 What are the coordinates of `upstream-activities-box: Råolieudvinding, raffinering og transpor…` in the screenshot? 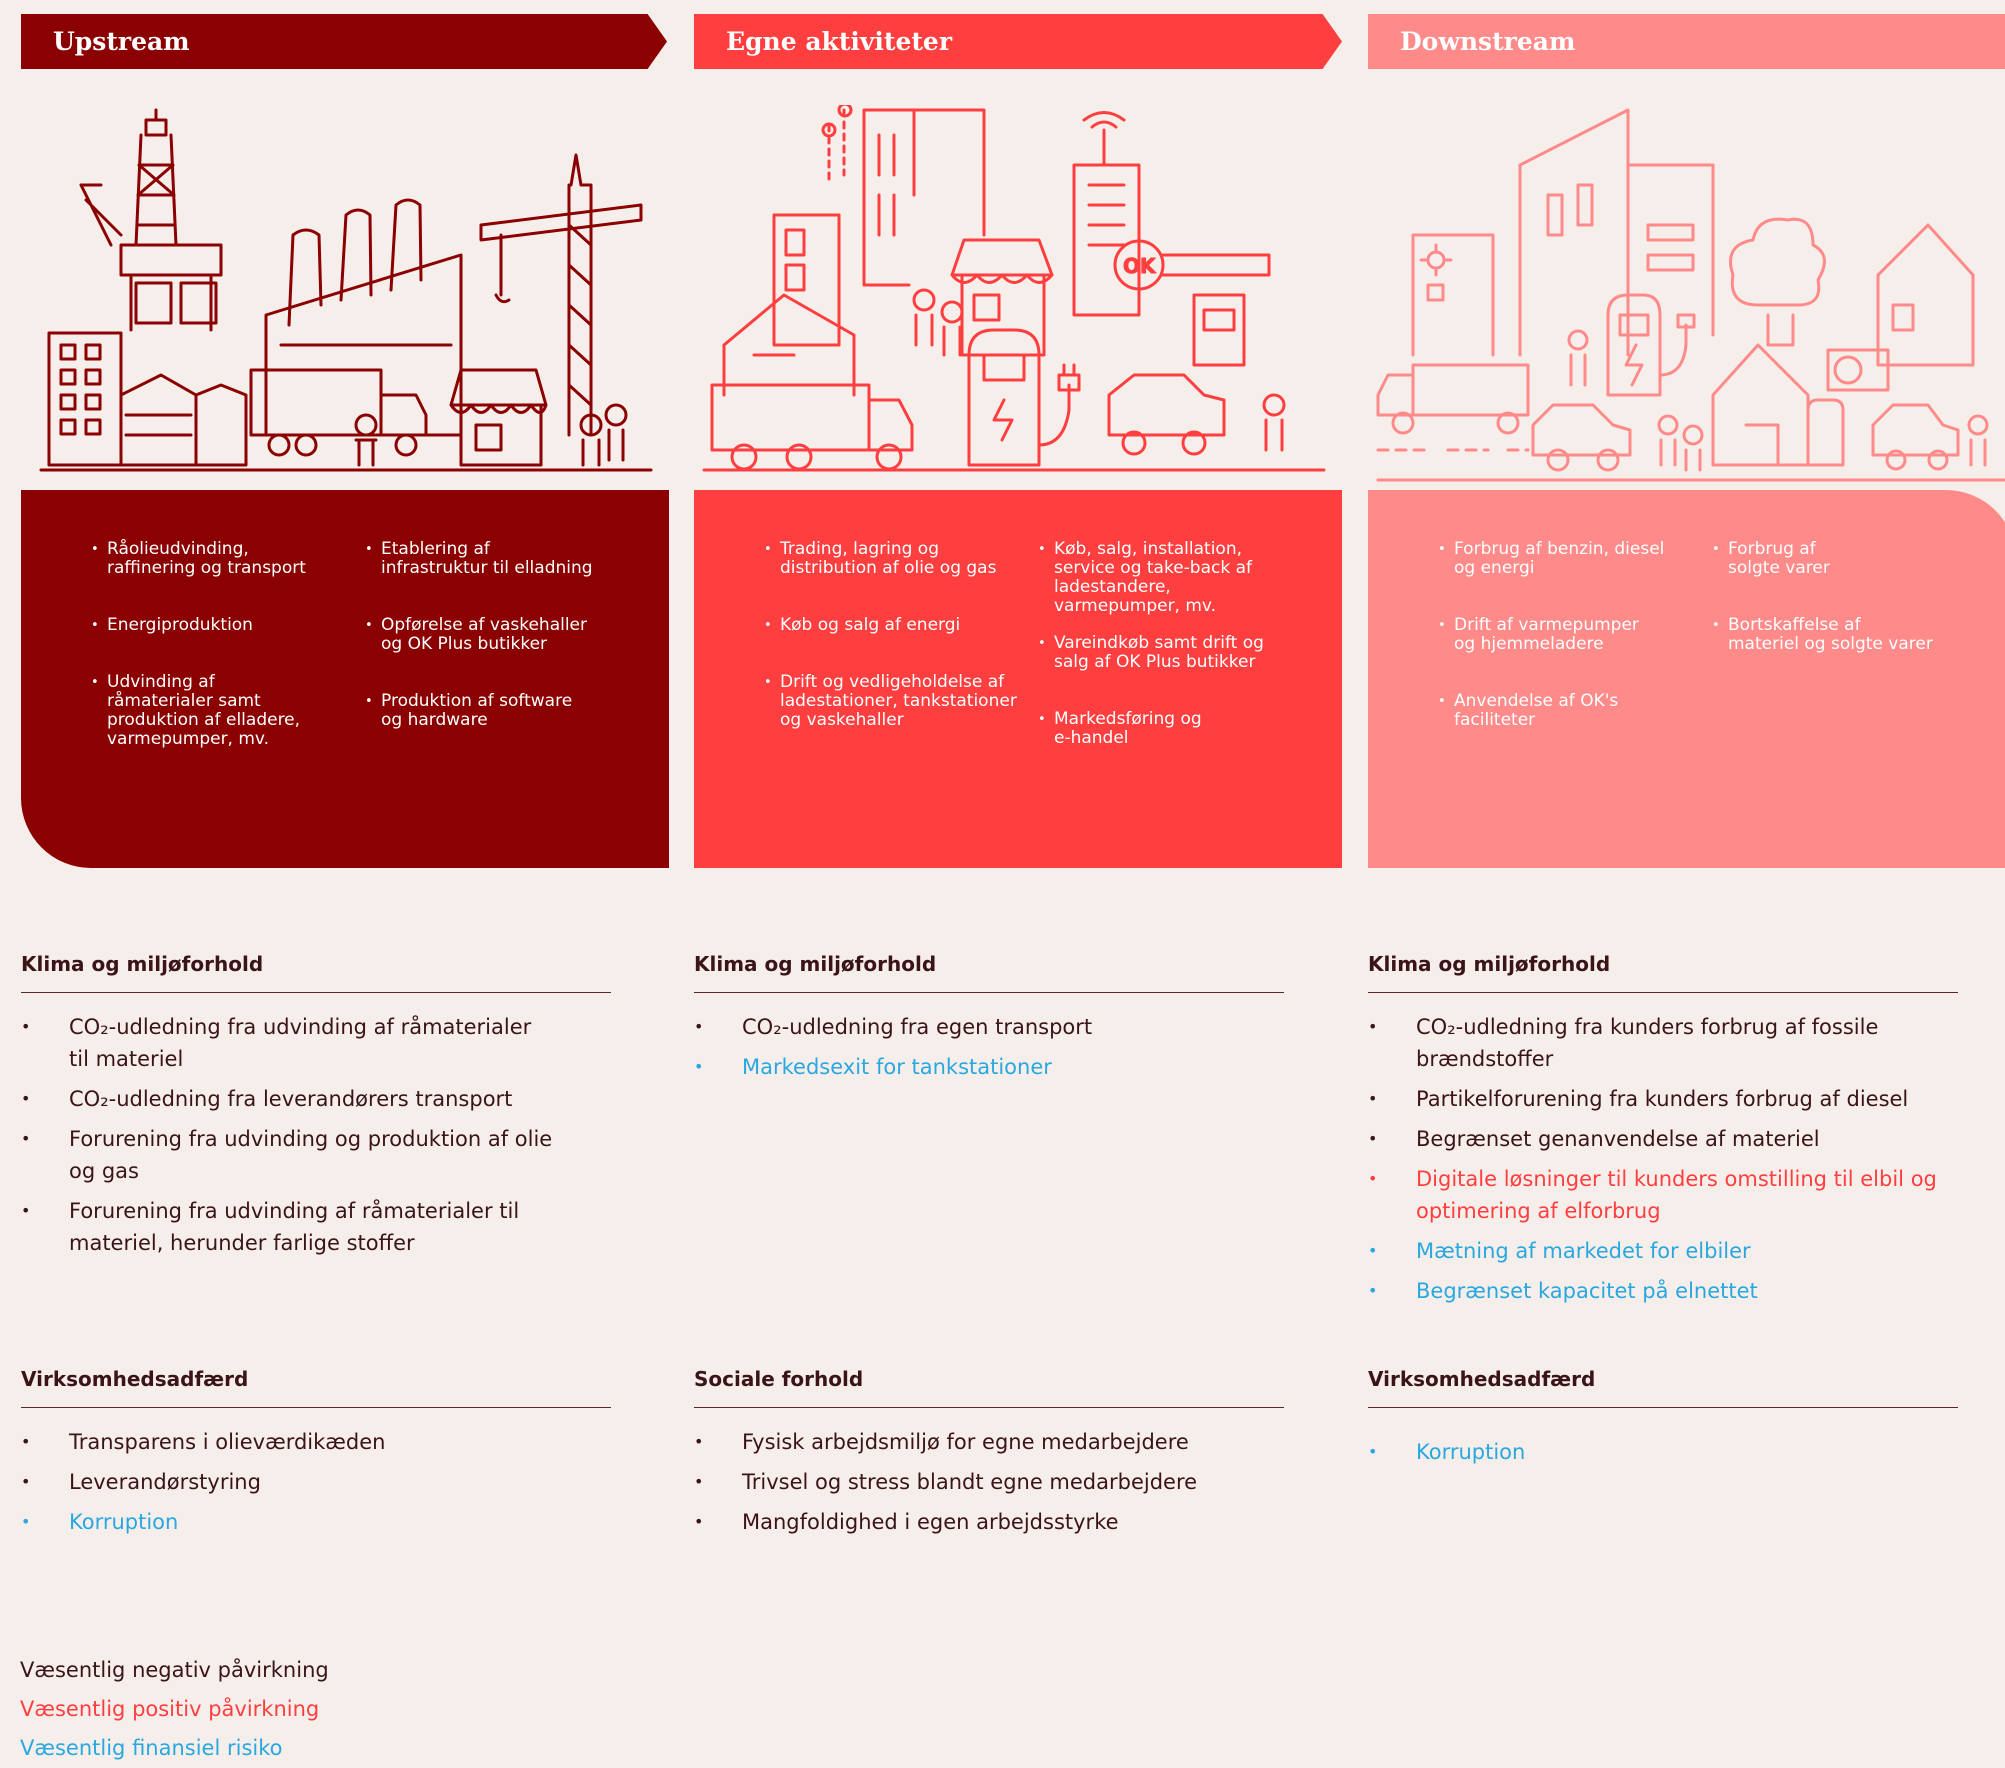 It's located at (345, 679).